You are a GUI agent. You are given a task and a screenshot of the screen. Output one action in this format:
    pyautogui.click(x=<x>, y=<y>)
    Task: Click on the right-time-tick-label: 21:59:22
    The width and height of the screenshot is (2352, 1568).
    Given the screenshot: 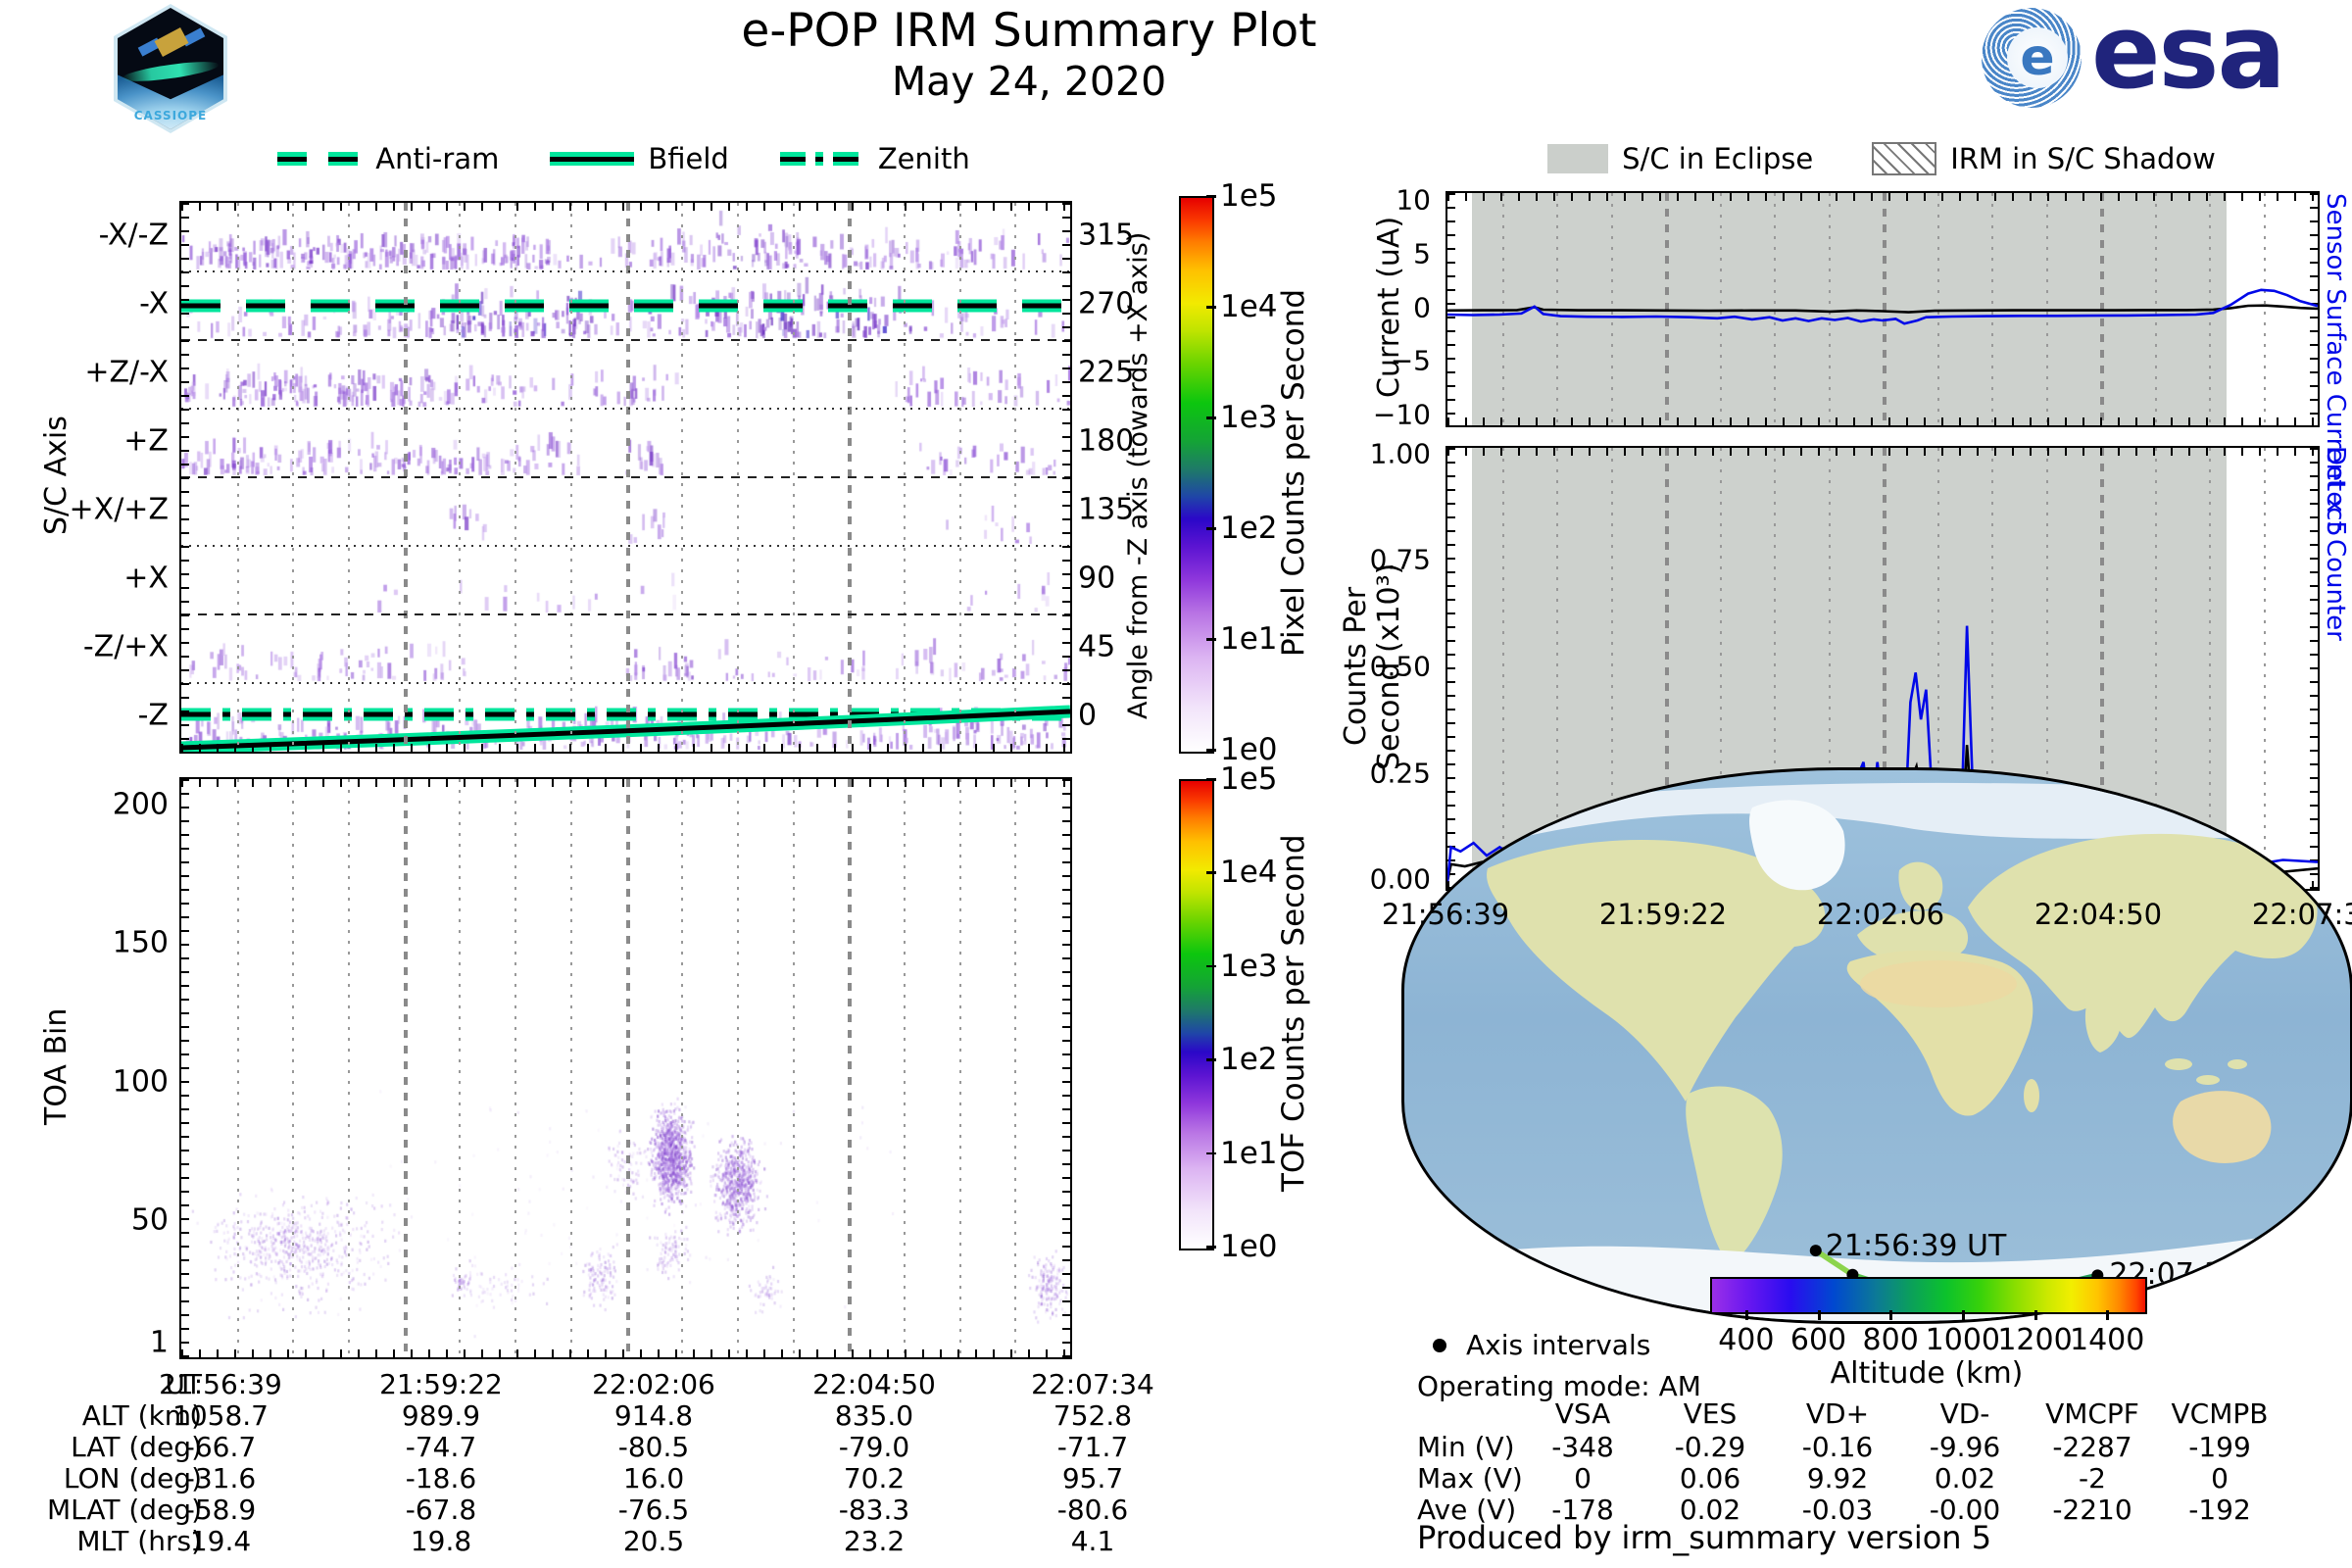 What is the action you would take?
    pyautogui.click(x=1663, y=915)
    